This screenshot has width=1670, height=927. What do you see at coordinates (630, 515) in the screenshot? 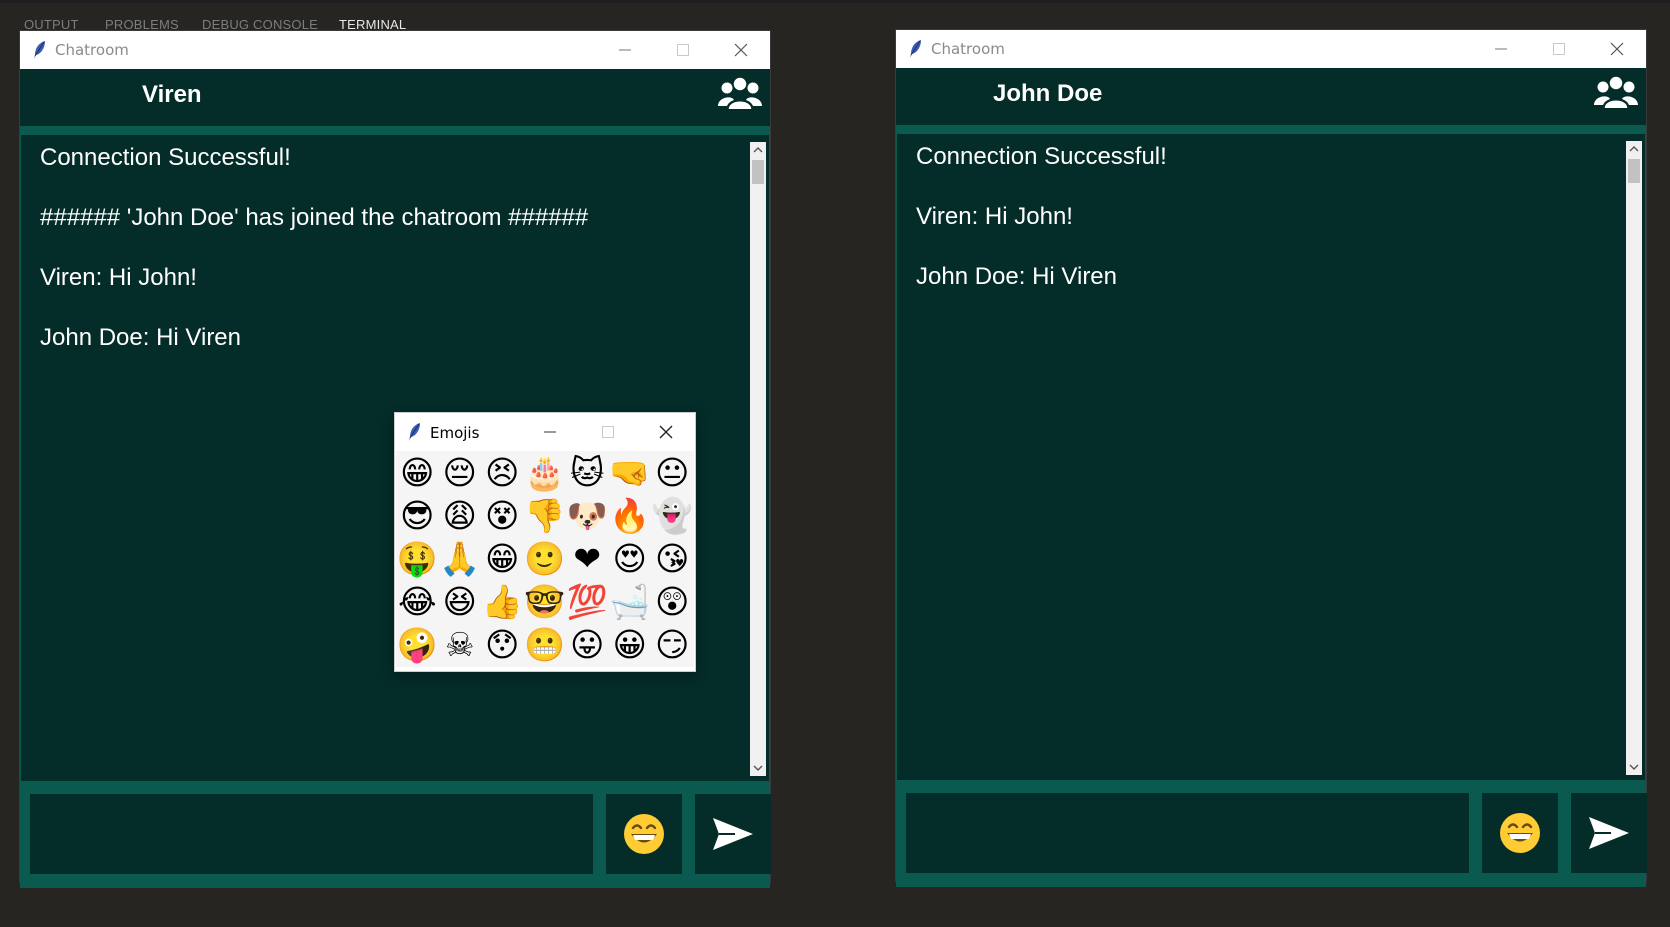
I see `emoji-option: 🔥` at bounding box center [630, 515].